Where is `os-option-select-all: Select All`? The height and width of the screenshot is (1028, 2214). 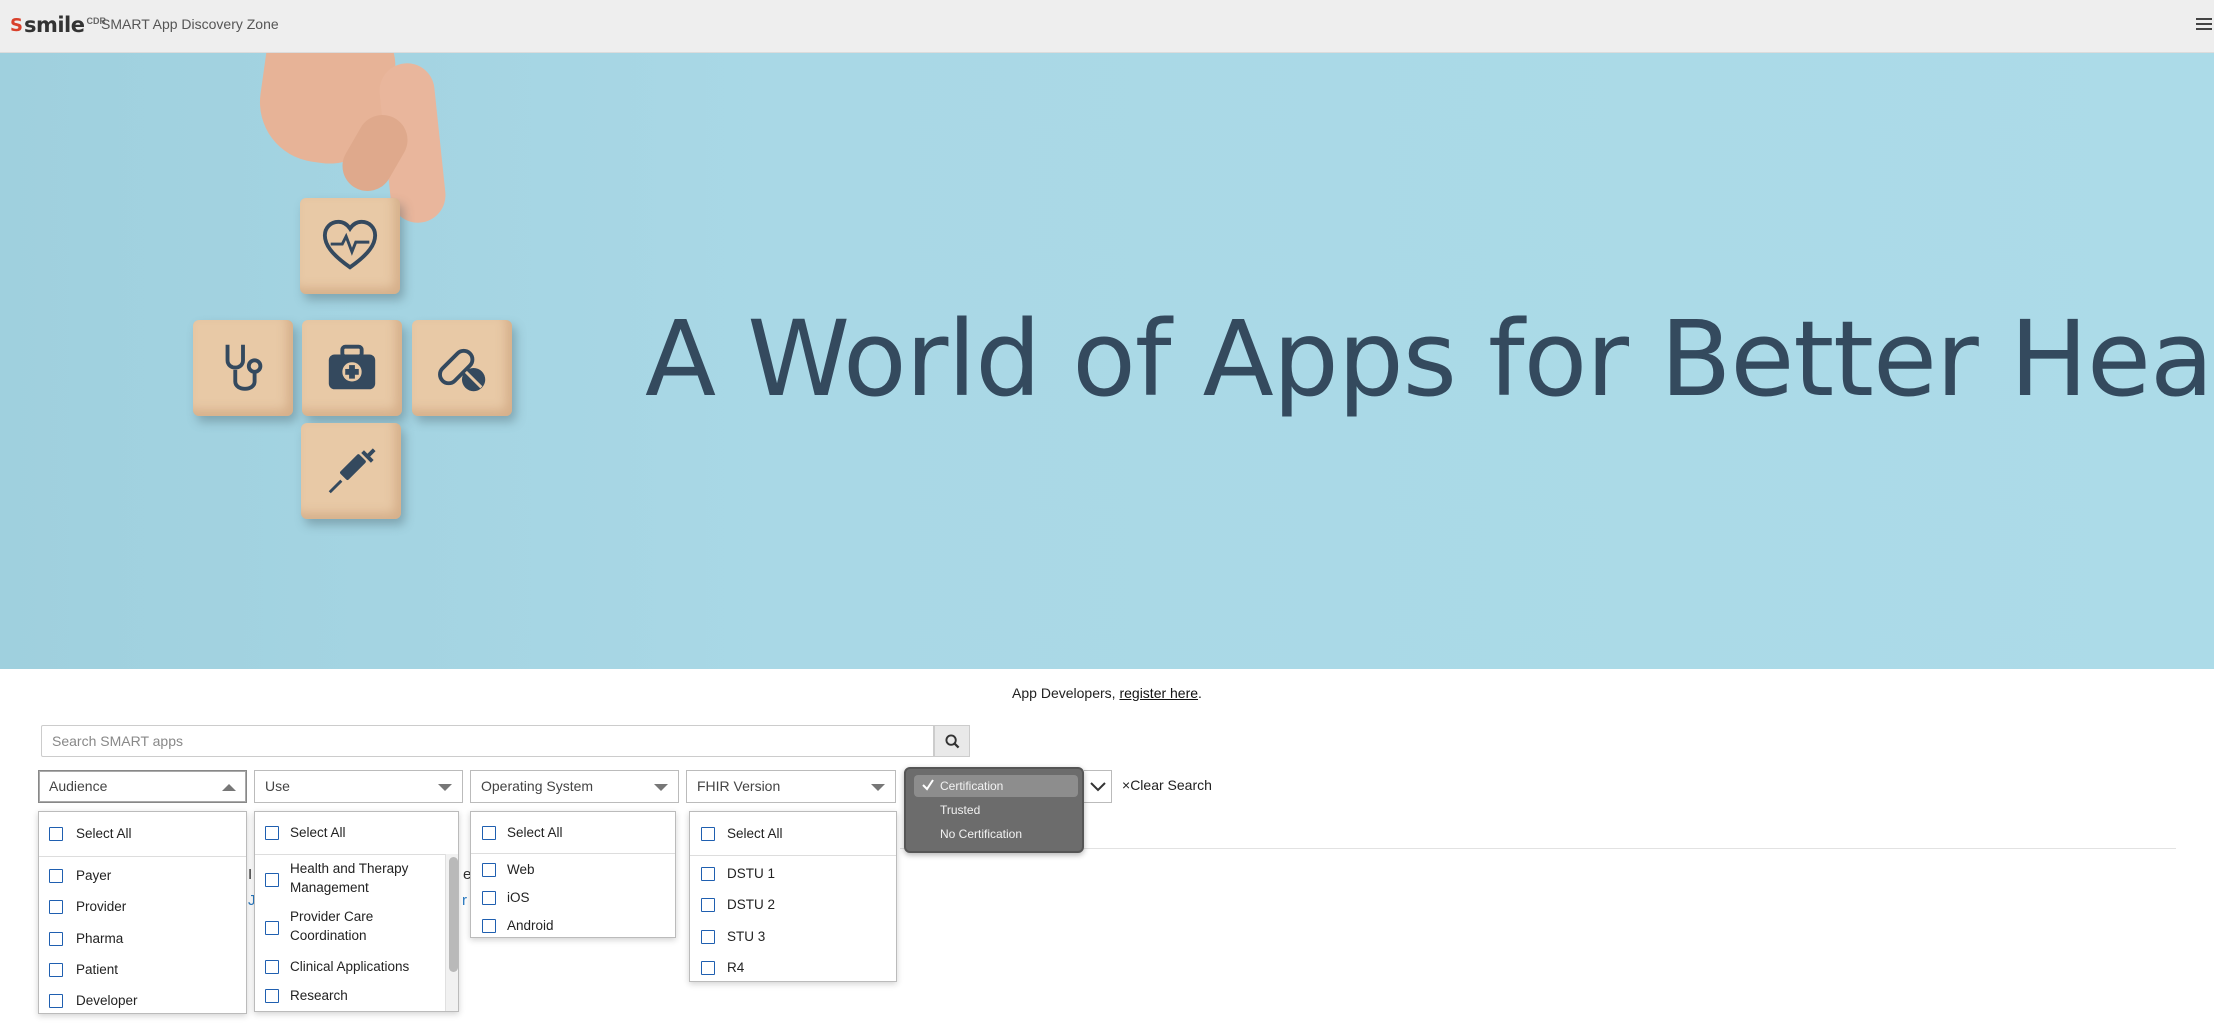
os-option-select-all: Select All is located at coordinates (573, 830).